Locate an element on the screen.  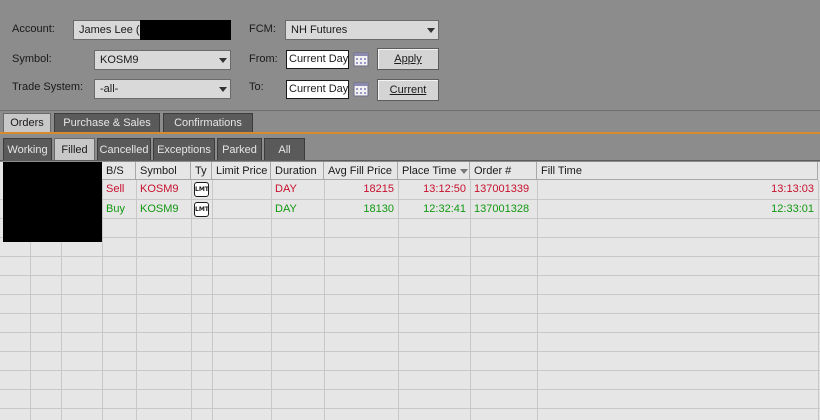
row-avg-fill-price: 18130 is located at coordinates (378, 209).